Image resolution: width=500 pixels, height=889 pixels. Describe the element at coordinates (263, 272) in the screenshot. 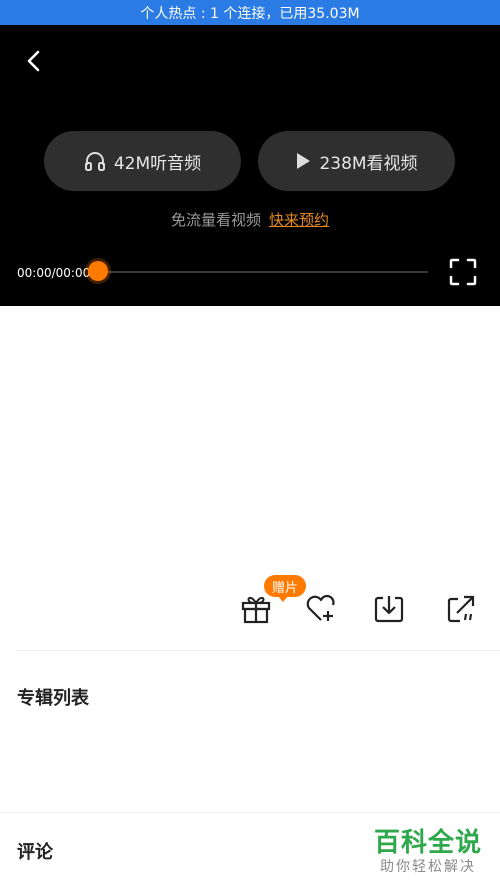

I see `progress-track` at that location.